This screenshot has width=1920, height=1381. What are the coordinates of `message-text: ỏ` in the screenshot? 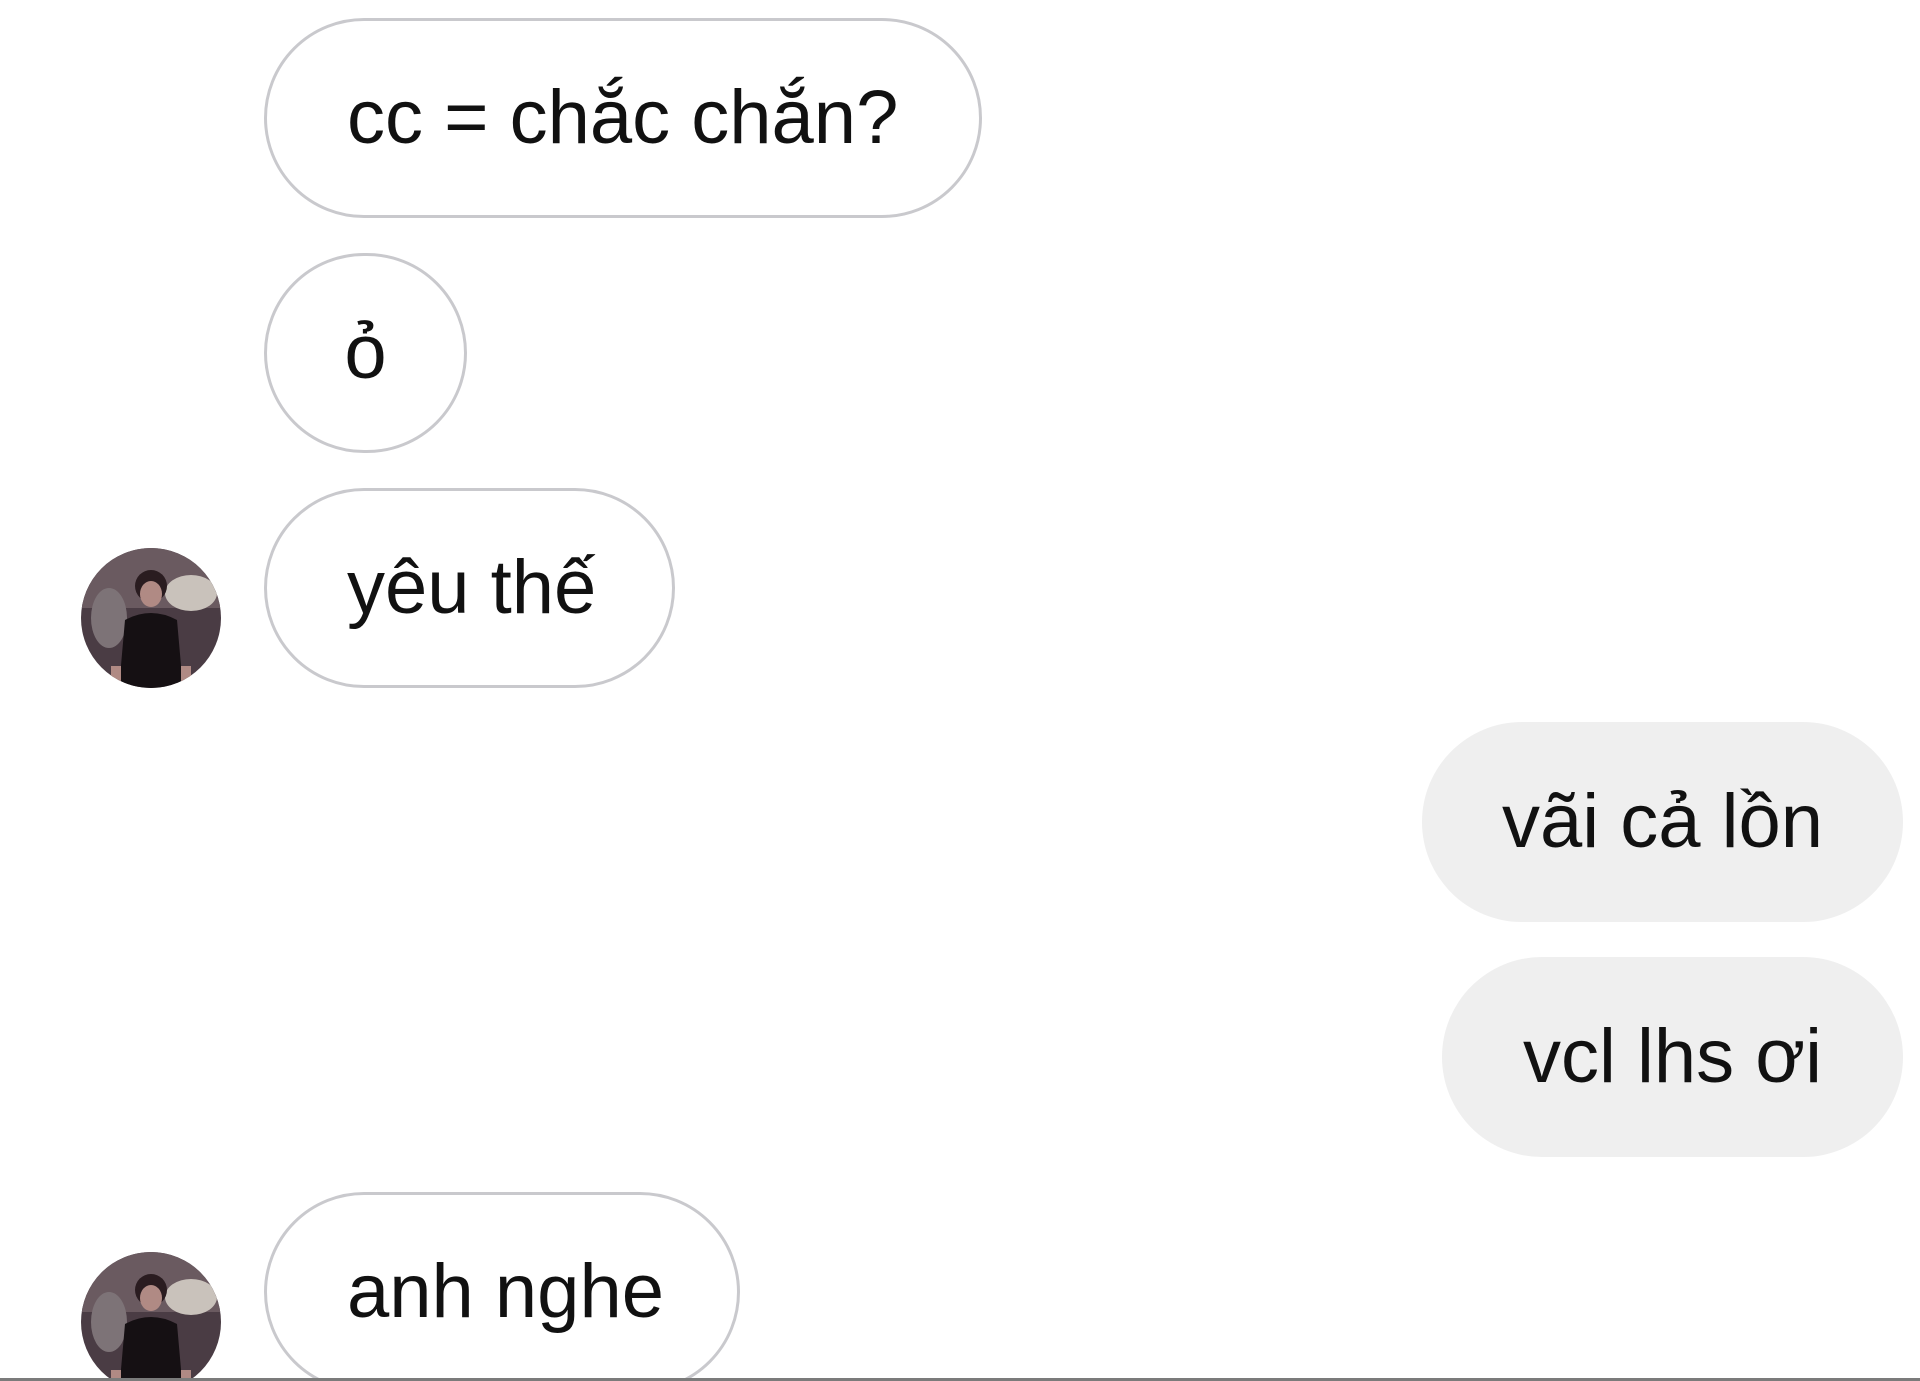 It's located at (365, 352).